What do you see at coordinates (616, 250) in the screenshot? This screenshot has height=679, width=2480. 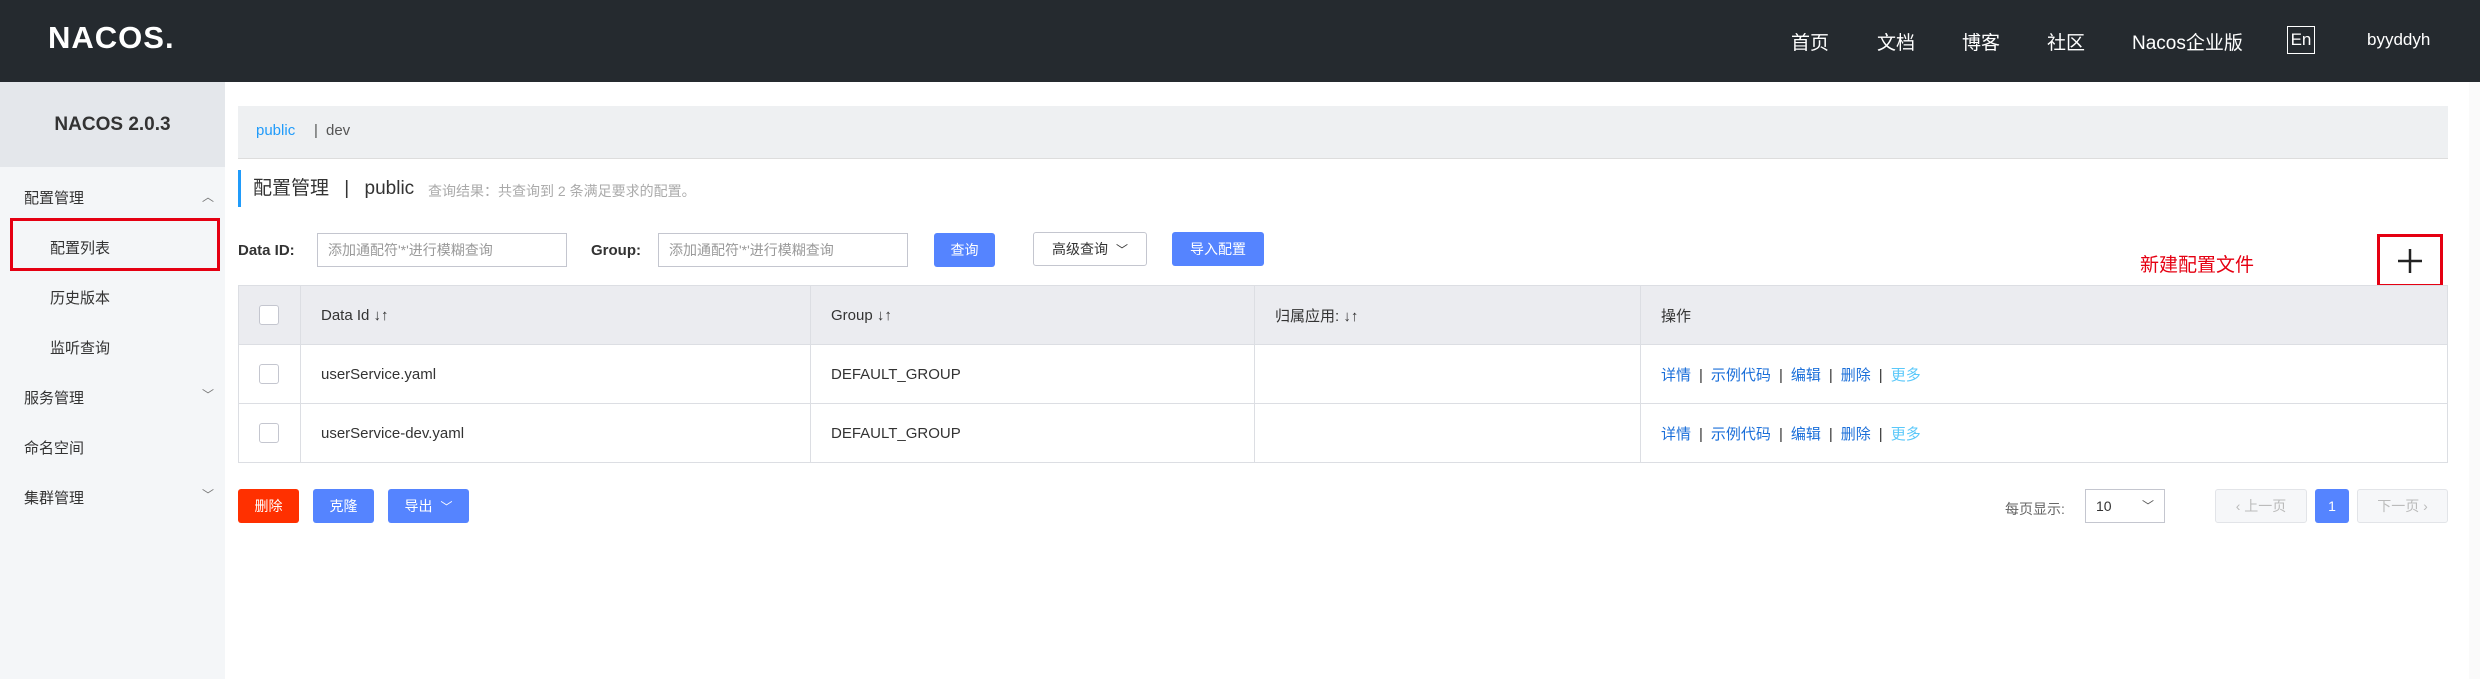 I see `group-label: Group:` at bounding box center [616, 250].